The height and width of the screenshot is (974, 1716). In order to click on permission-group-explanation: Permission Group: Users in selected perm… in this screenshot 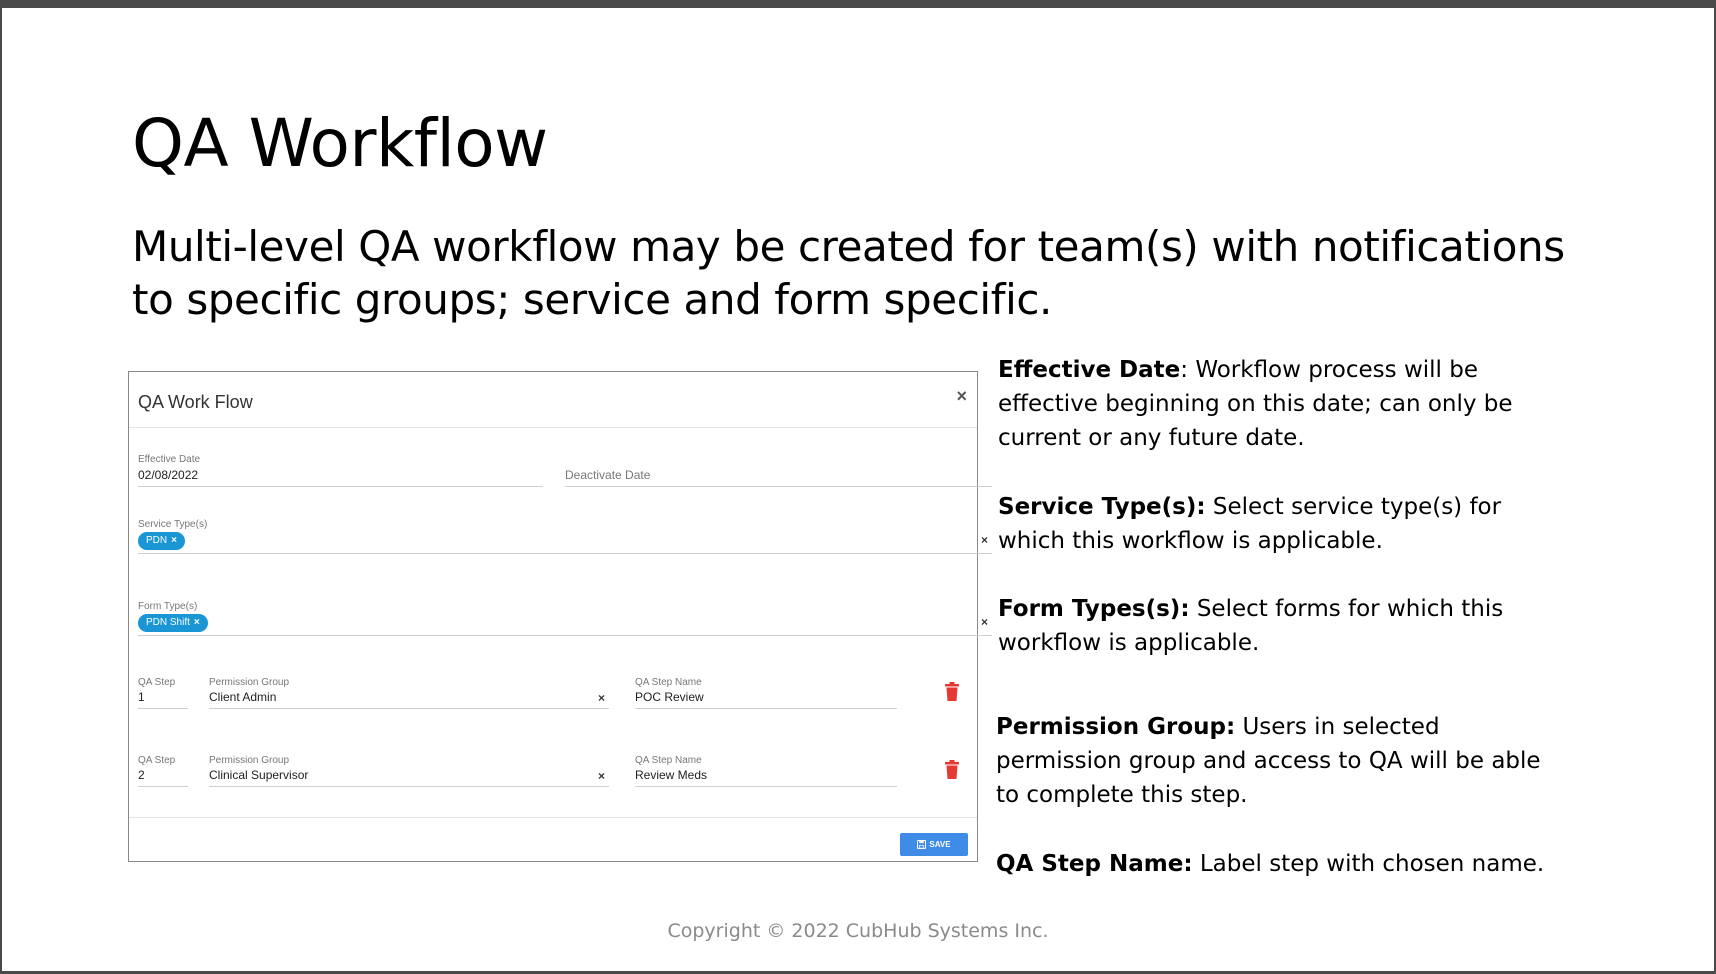, I will do `click(1268, 761)`.